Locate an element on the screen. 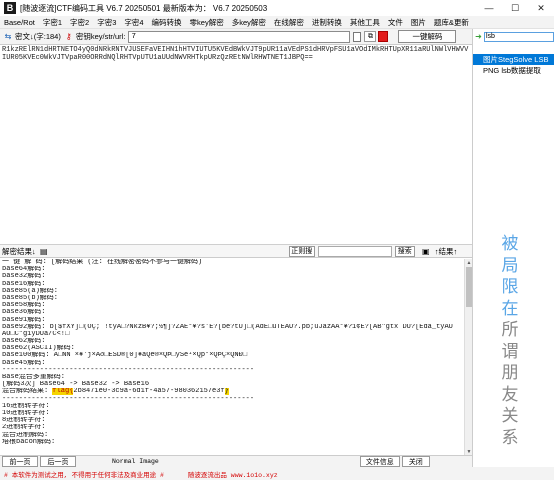 The height and width of the screenshot is (480, 554). cipher-label: 密文↓(字:184) is located at coordinates (38, 36).